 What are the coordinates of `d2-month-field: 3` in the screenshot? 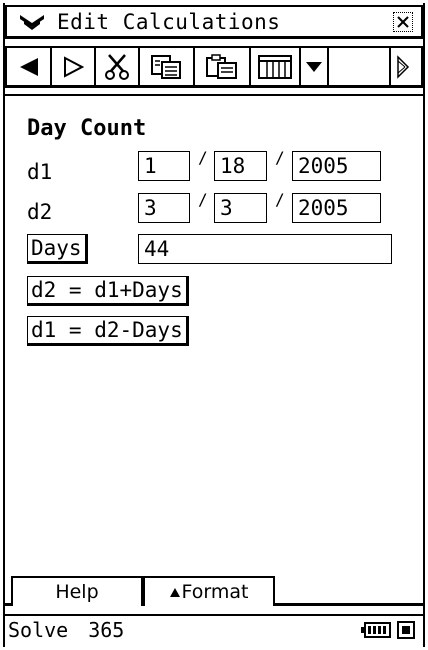 It's located at (164, 208).